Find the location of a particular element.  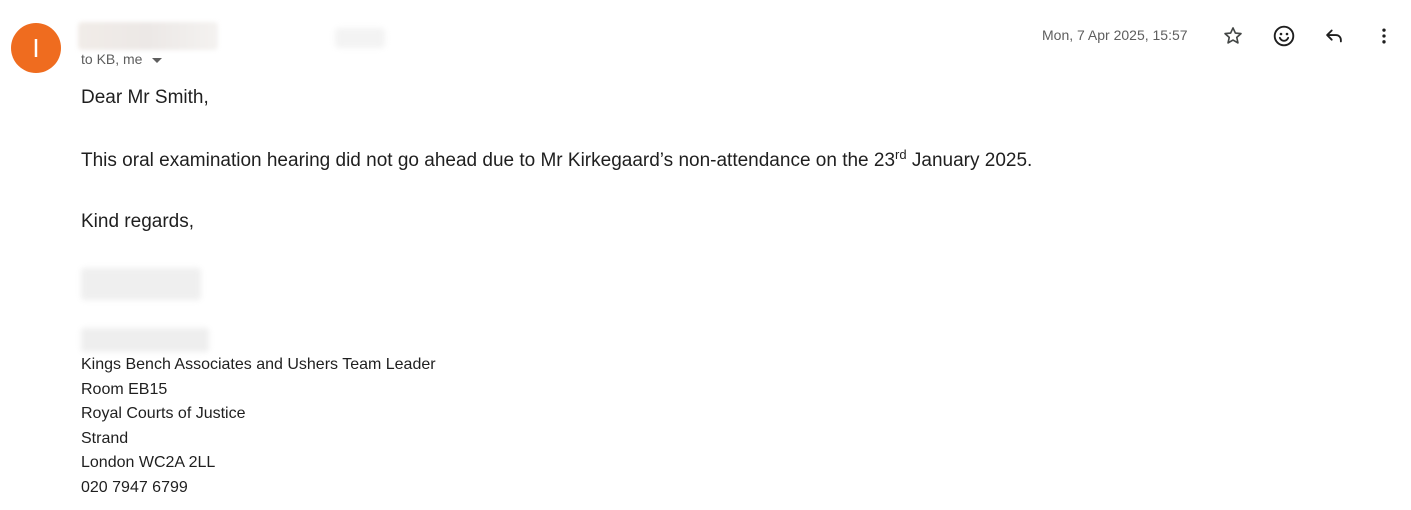

recipients-dropdown: to KB, me is located at coordinates (122, 59).